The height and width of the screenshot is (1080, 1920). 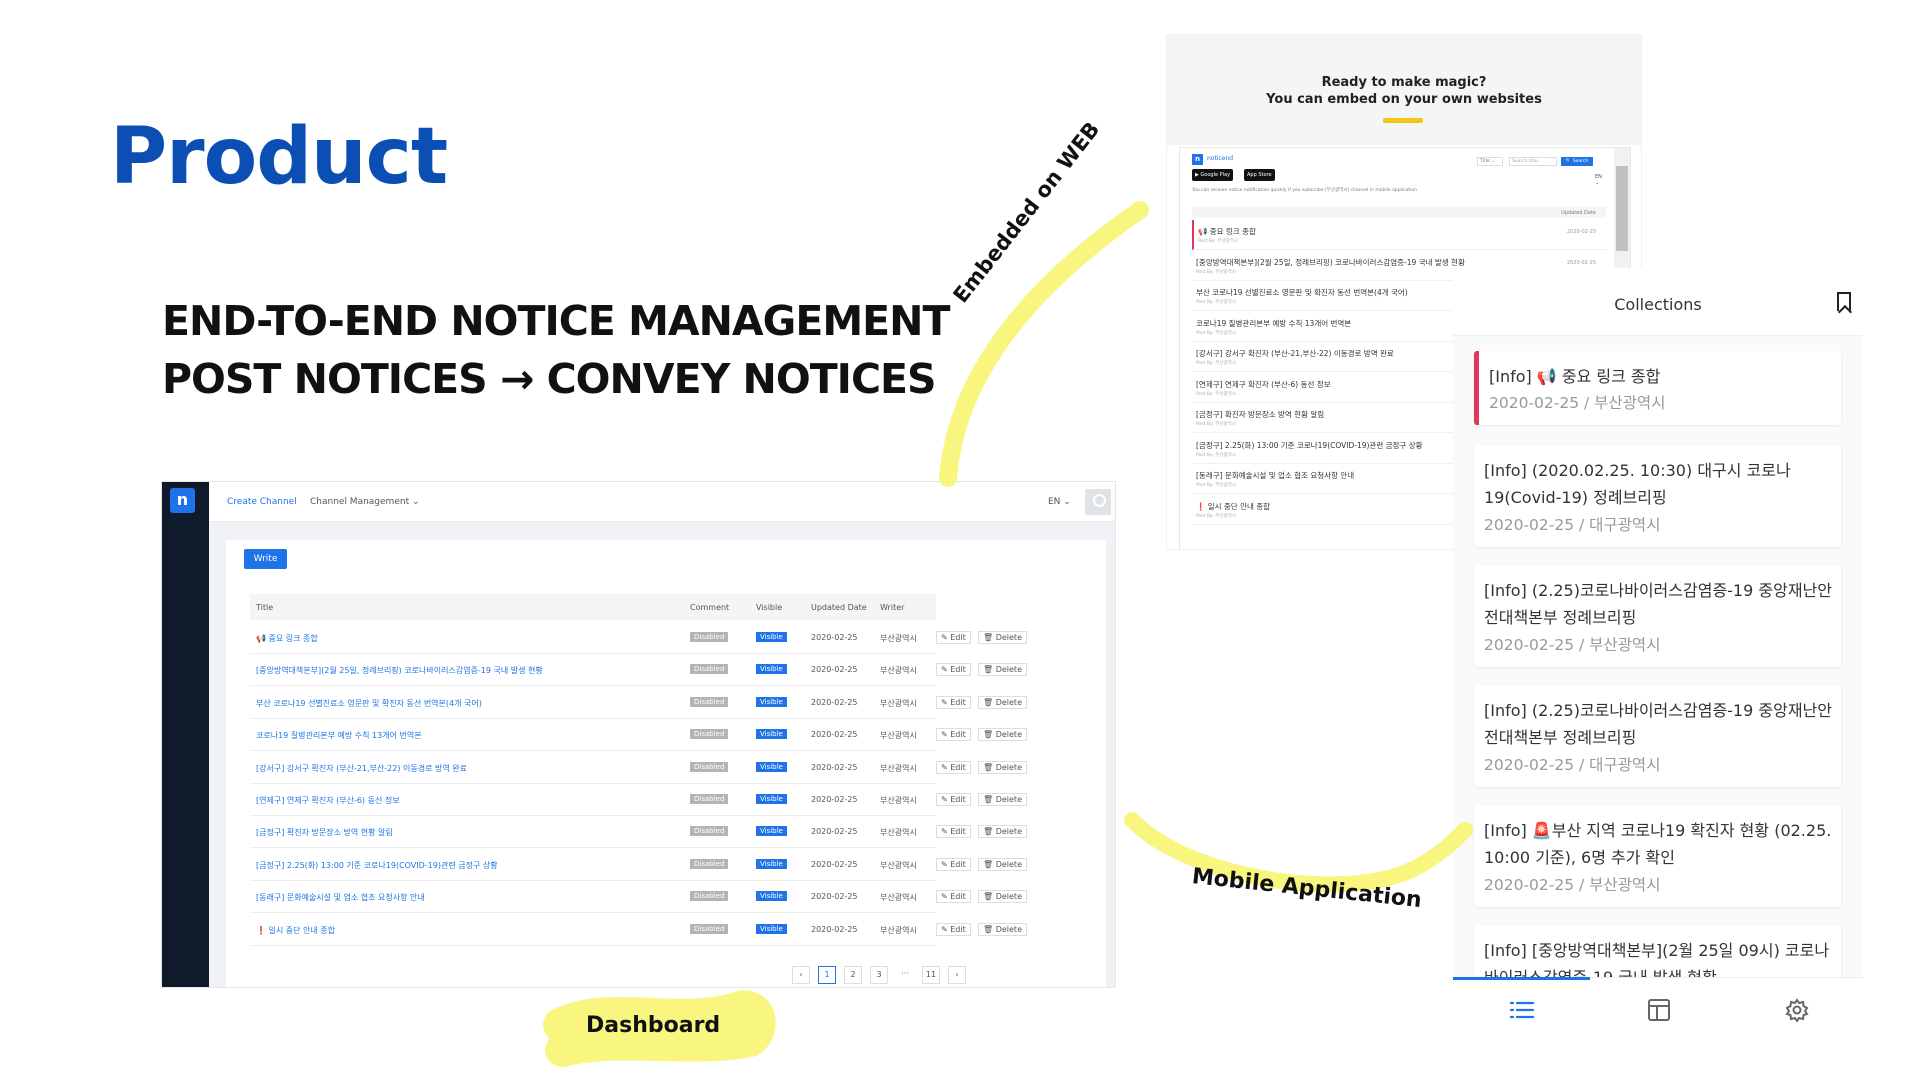 What do you see at coordinates (1657, 388) in the screenshot?
I see `notice-card: [Info] 📢 중요 링크 종합 2020-02-25 / 부산광역시` at bounding box center [1657, 388].